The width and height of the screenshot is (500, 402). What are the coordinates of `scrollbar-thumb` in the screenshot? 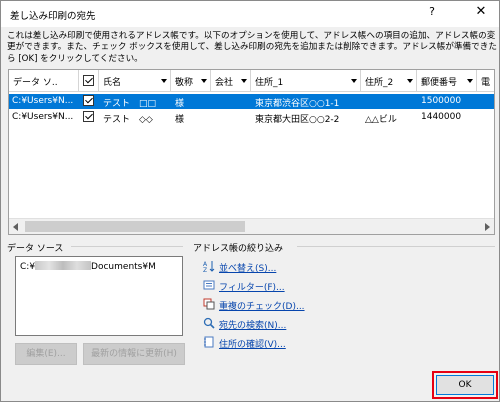 It's located at (135, 226).